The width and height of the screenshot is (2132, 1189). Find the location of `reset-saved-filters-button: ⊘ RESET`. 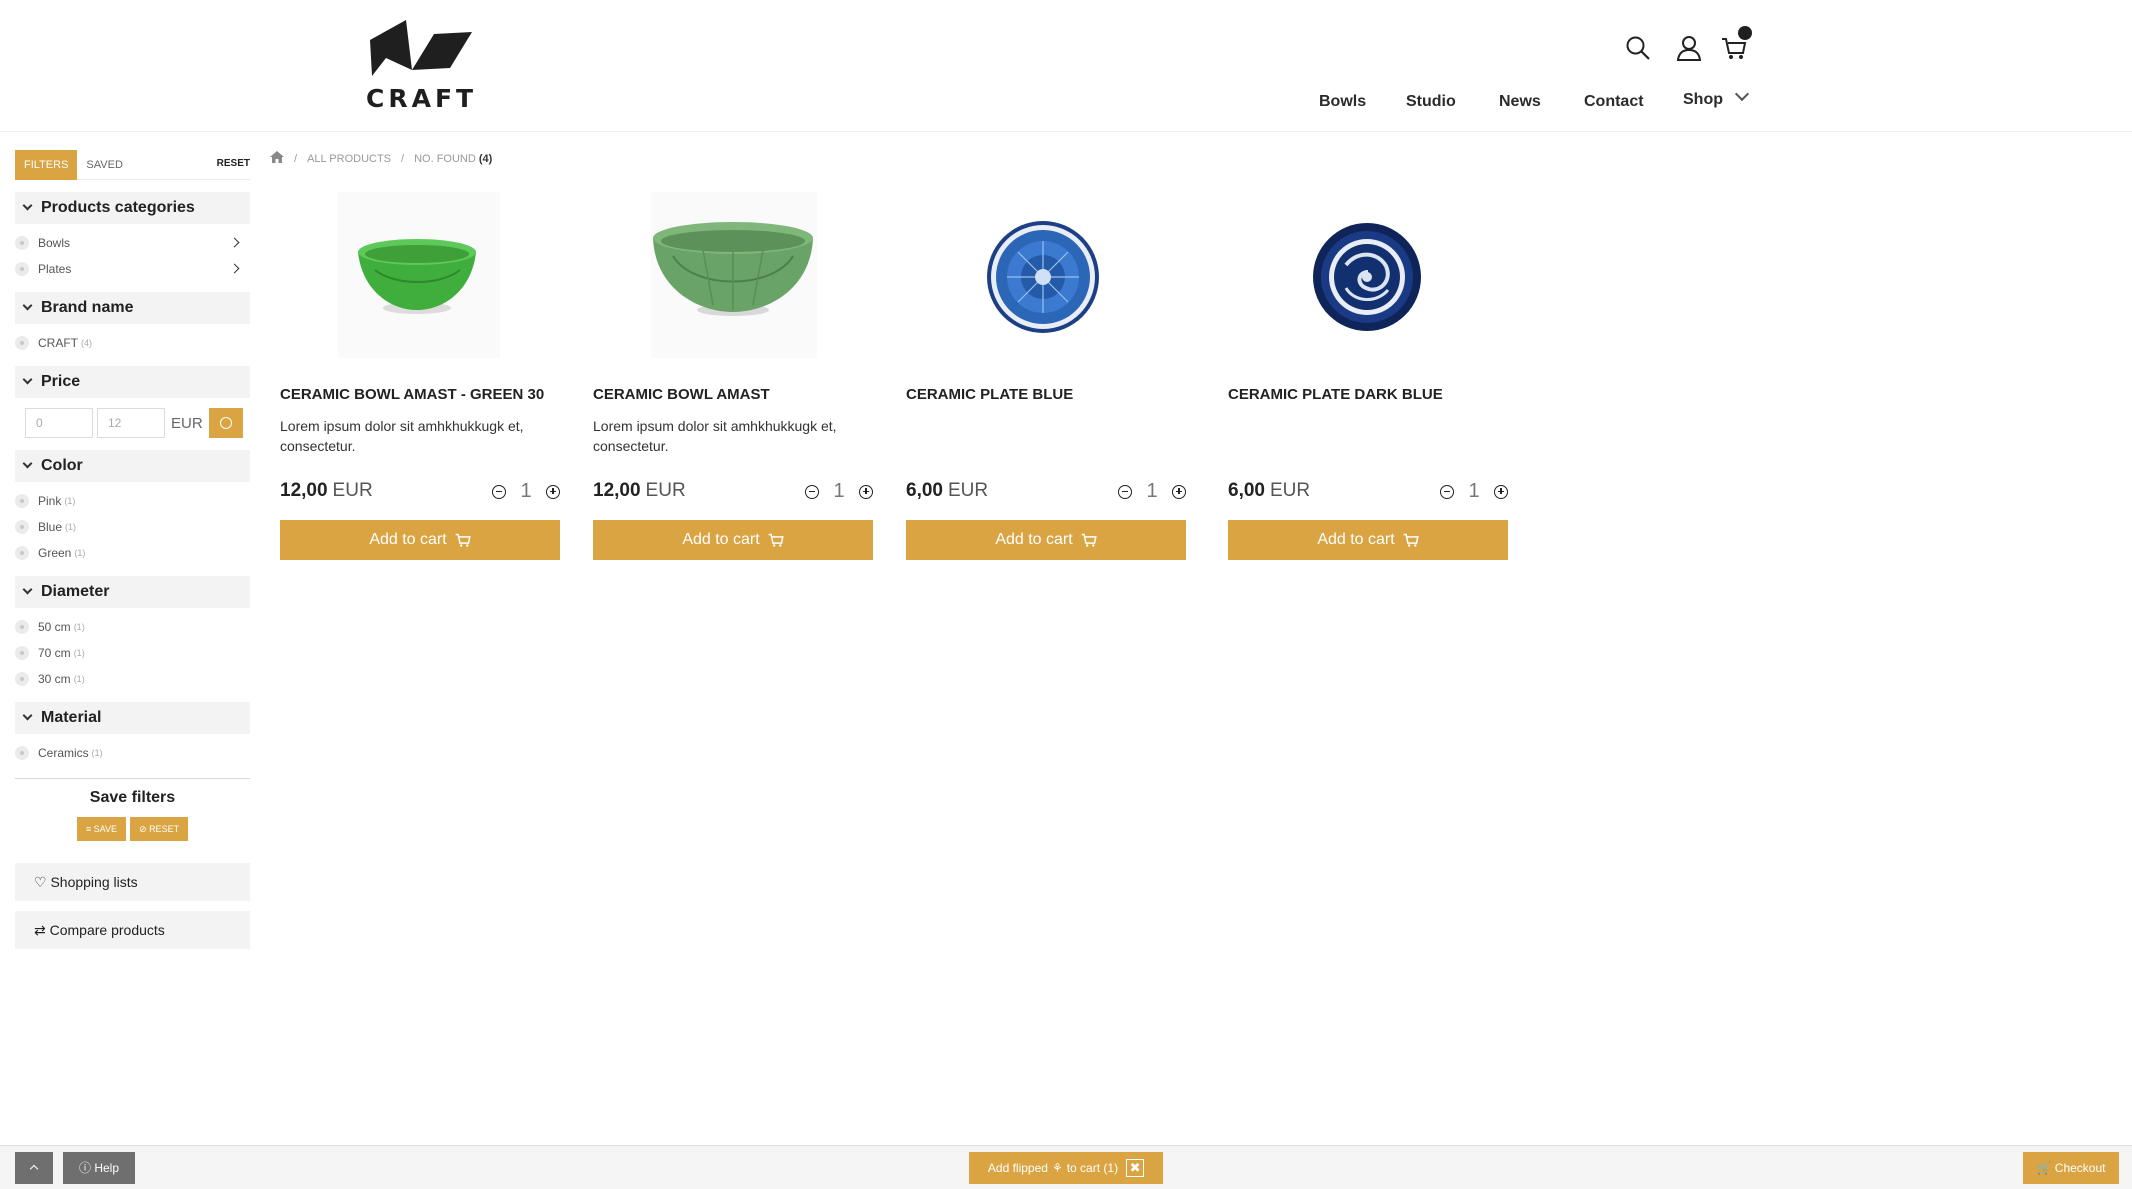

reset-saved-filters-button: ⊘ RESET is located at coordinates (159, 829).